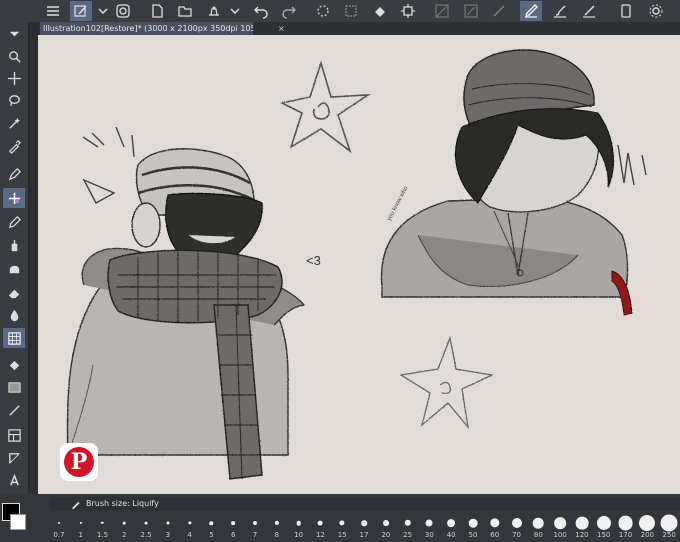  Describe the element at coordinates (214, 11) in the screenshot. I see `save-icon` at that location.